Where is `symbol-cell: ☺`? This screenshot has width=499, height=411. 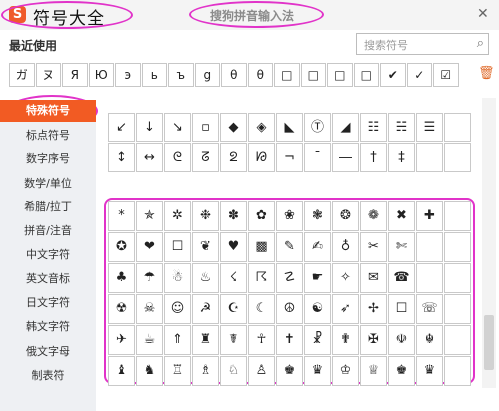
symbol-cell: ☺ is located at coordinates (177, 309).